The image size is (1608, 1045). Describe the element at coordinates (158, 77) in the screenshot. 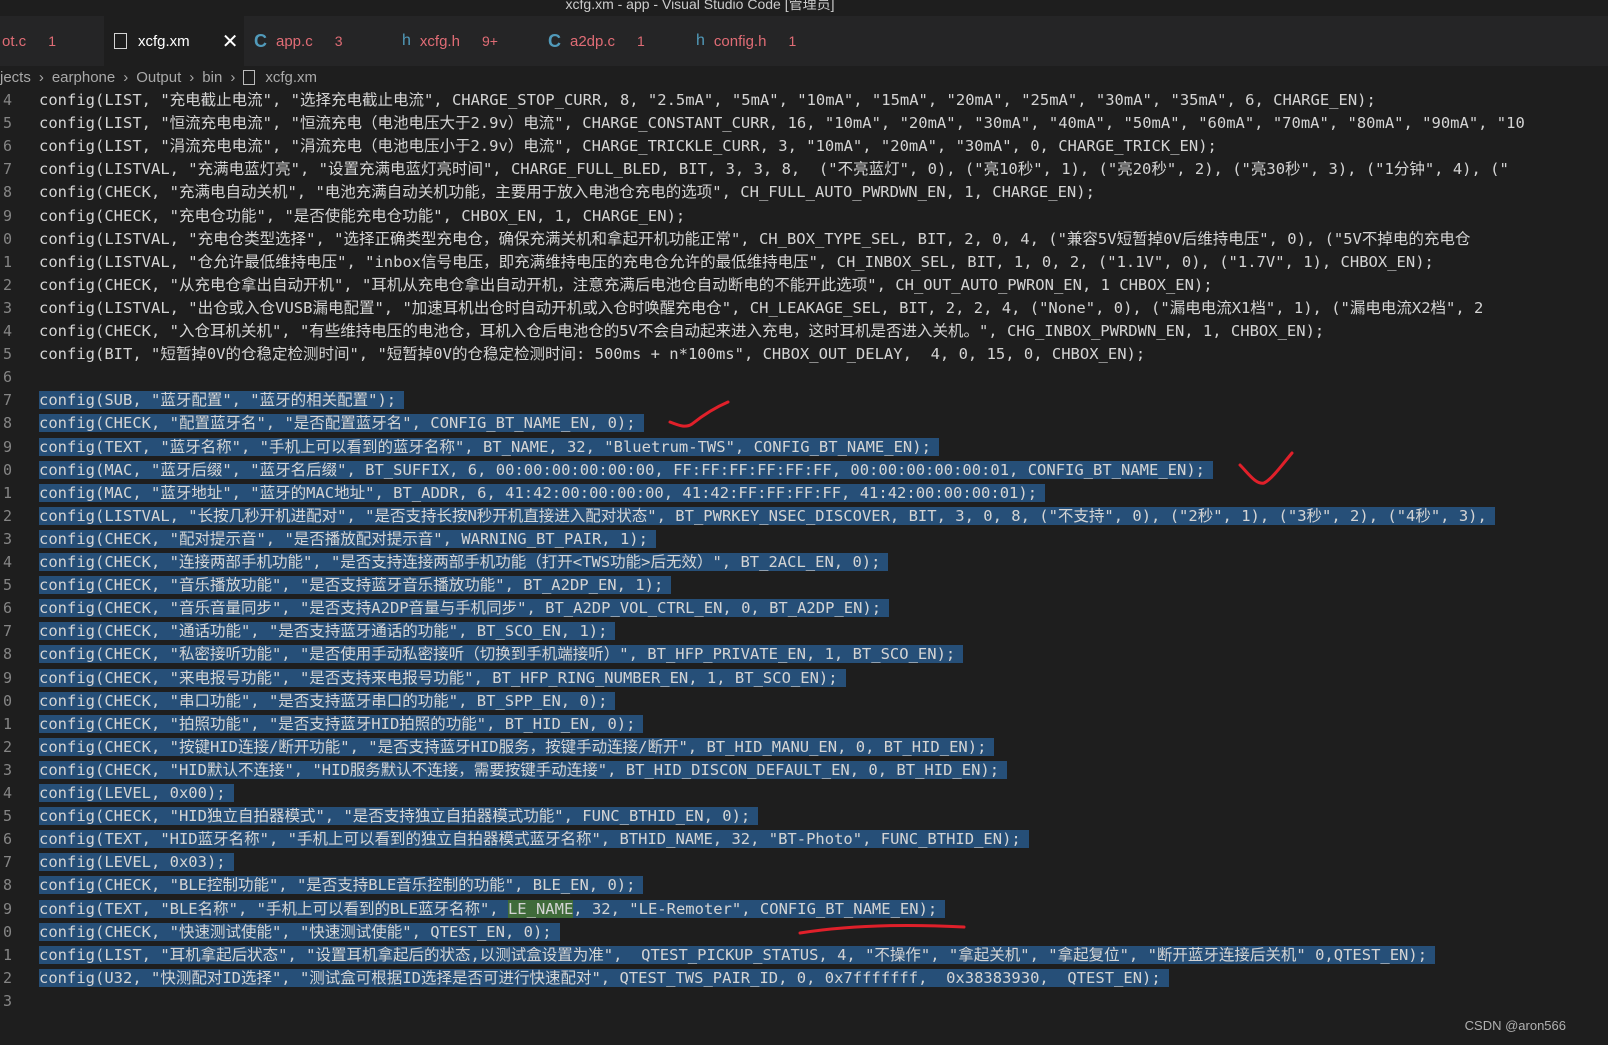

I see `breadcrumb-item: Output` at that location.